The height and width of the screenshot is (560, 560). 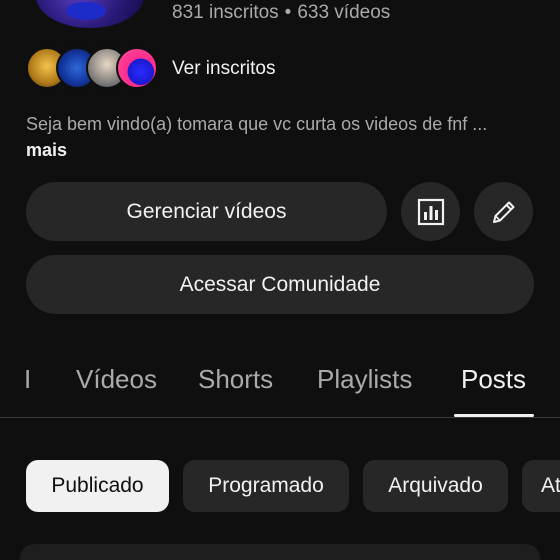 I want to click on filter-chip-archived: Arquivado, so click(x=435, y=486).